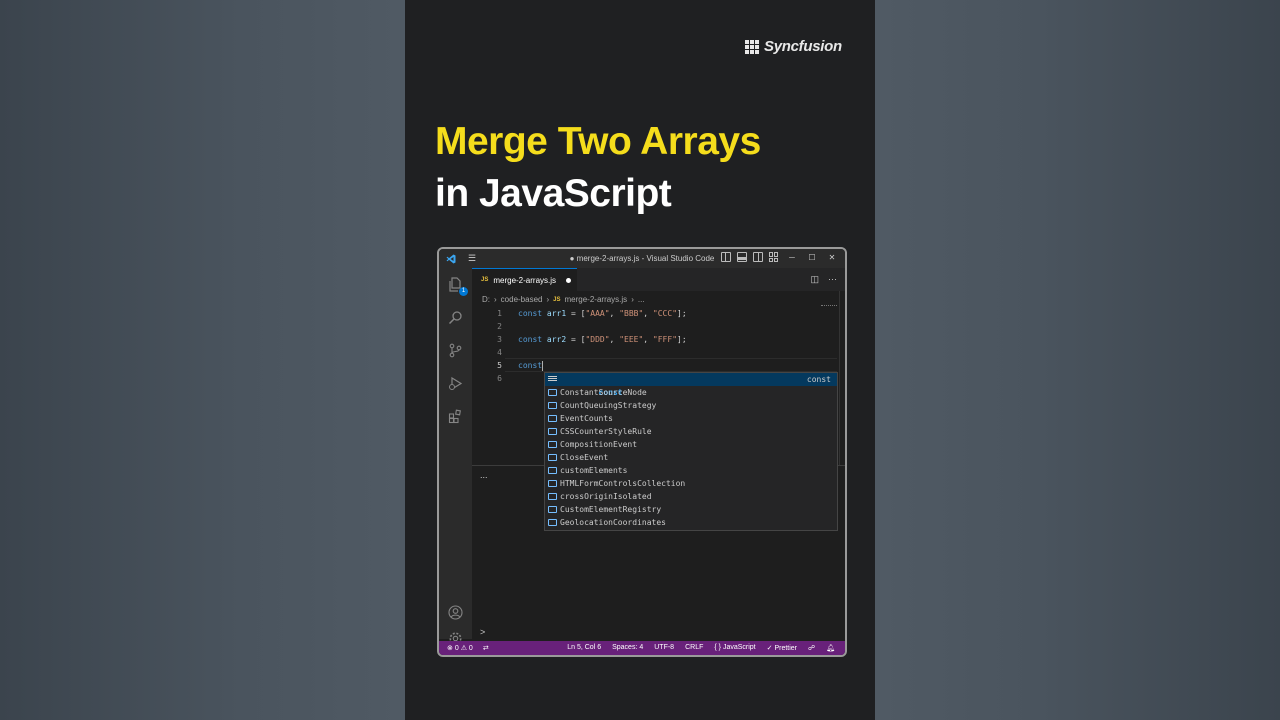  What do you see at coordinates (569, 280) in the screenshot?
I see `unsaved-dot-icon` at bounding box center [569, 280].